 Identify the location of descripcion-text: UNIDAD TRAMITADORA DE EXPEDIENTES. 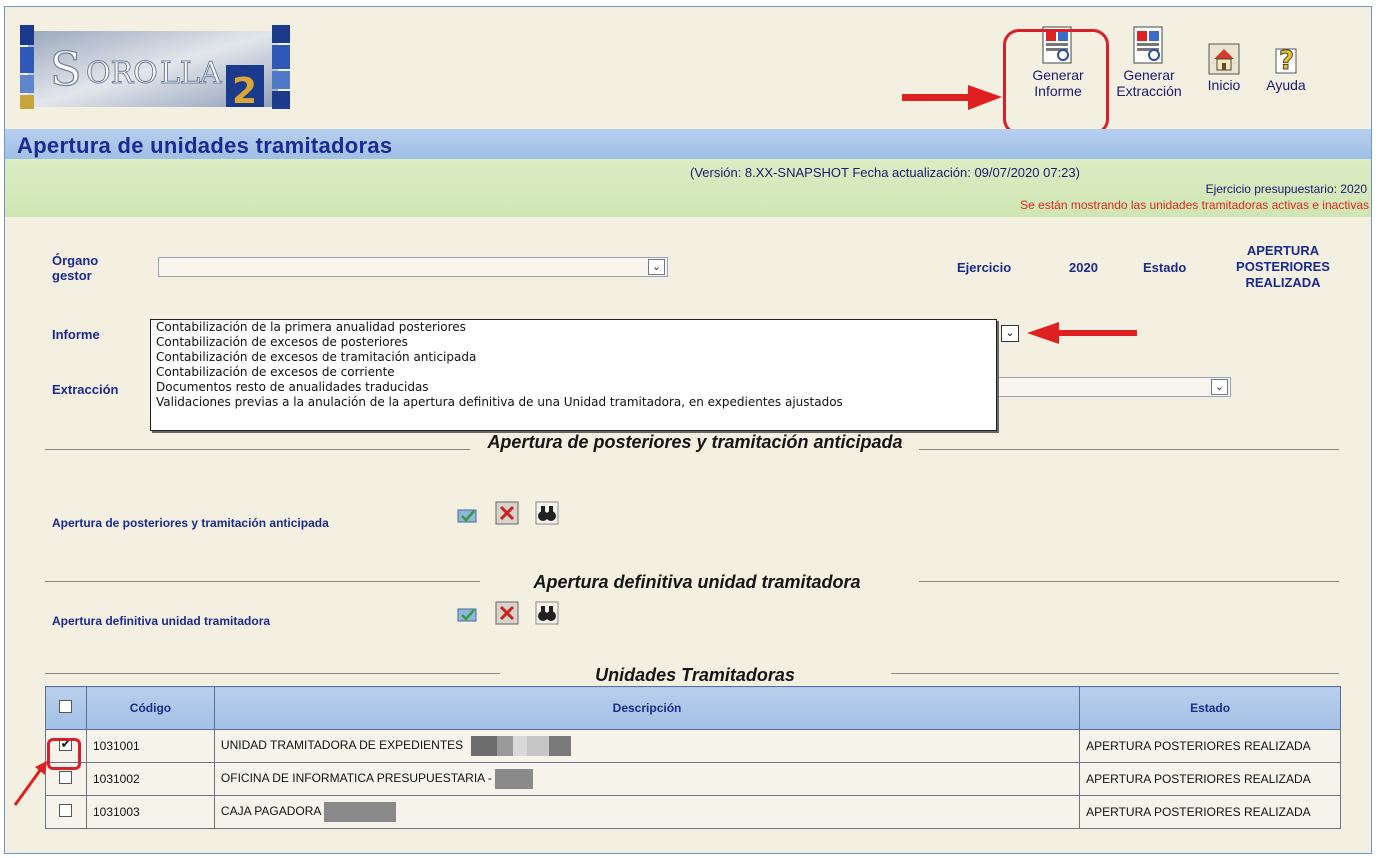
(342, 745).